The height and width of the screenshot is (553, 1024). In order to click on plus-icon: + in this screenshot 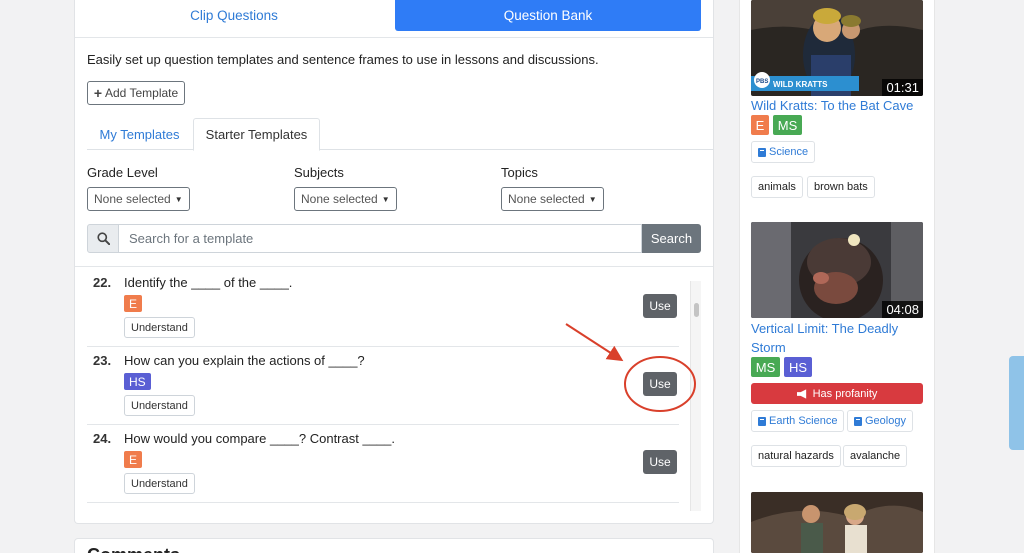, I will do `click(97, 93)`.